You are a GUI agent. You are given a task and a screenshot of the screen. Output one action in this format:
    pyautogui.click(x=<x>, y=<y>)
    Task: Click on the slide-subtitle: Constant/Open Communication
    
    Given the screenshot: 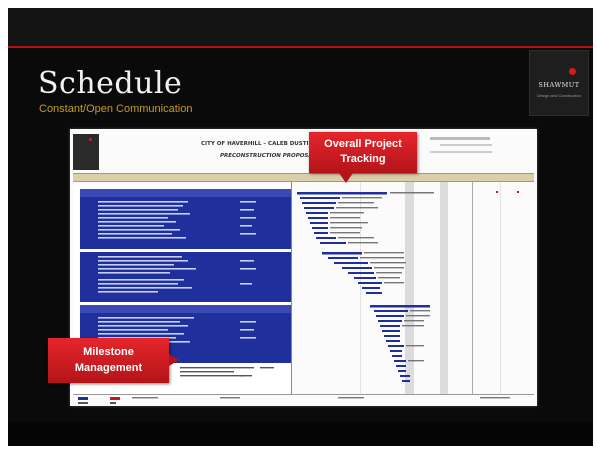 What is the action you would take?
    pyautogui.click(x=116, y=109)
    